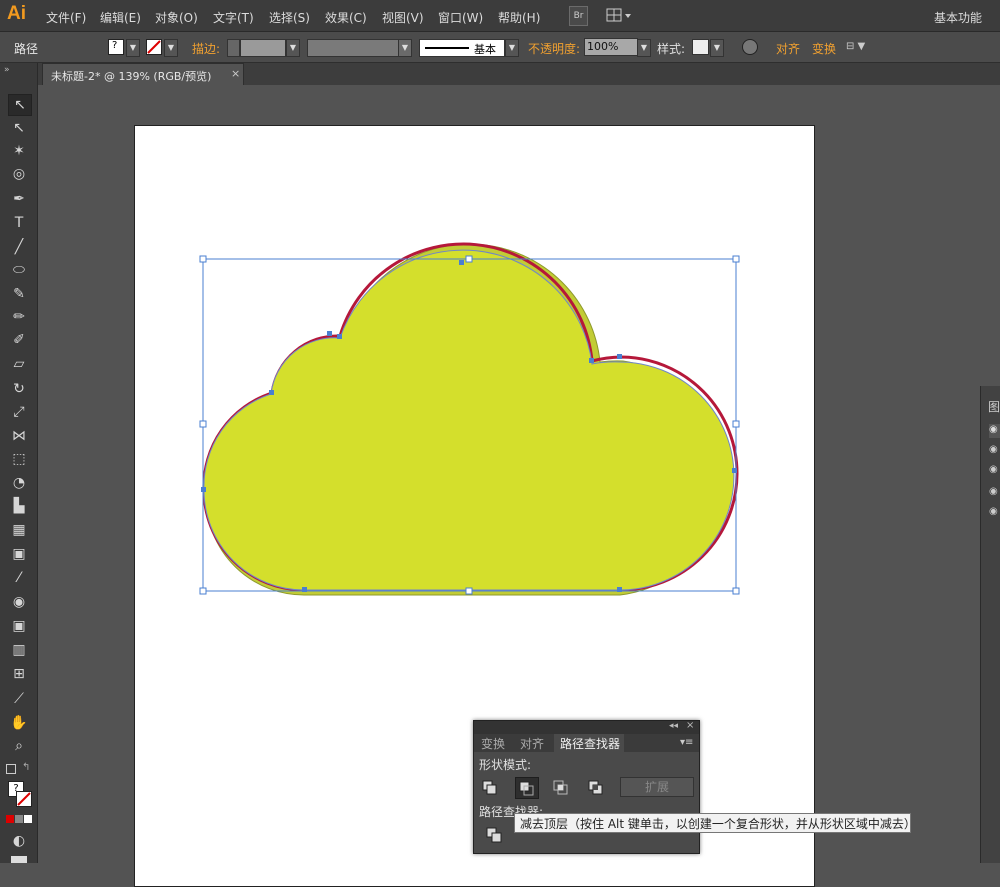 This screenshot has width=1000, height=887. I want to click on minus-front-button, so click(527, 788).